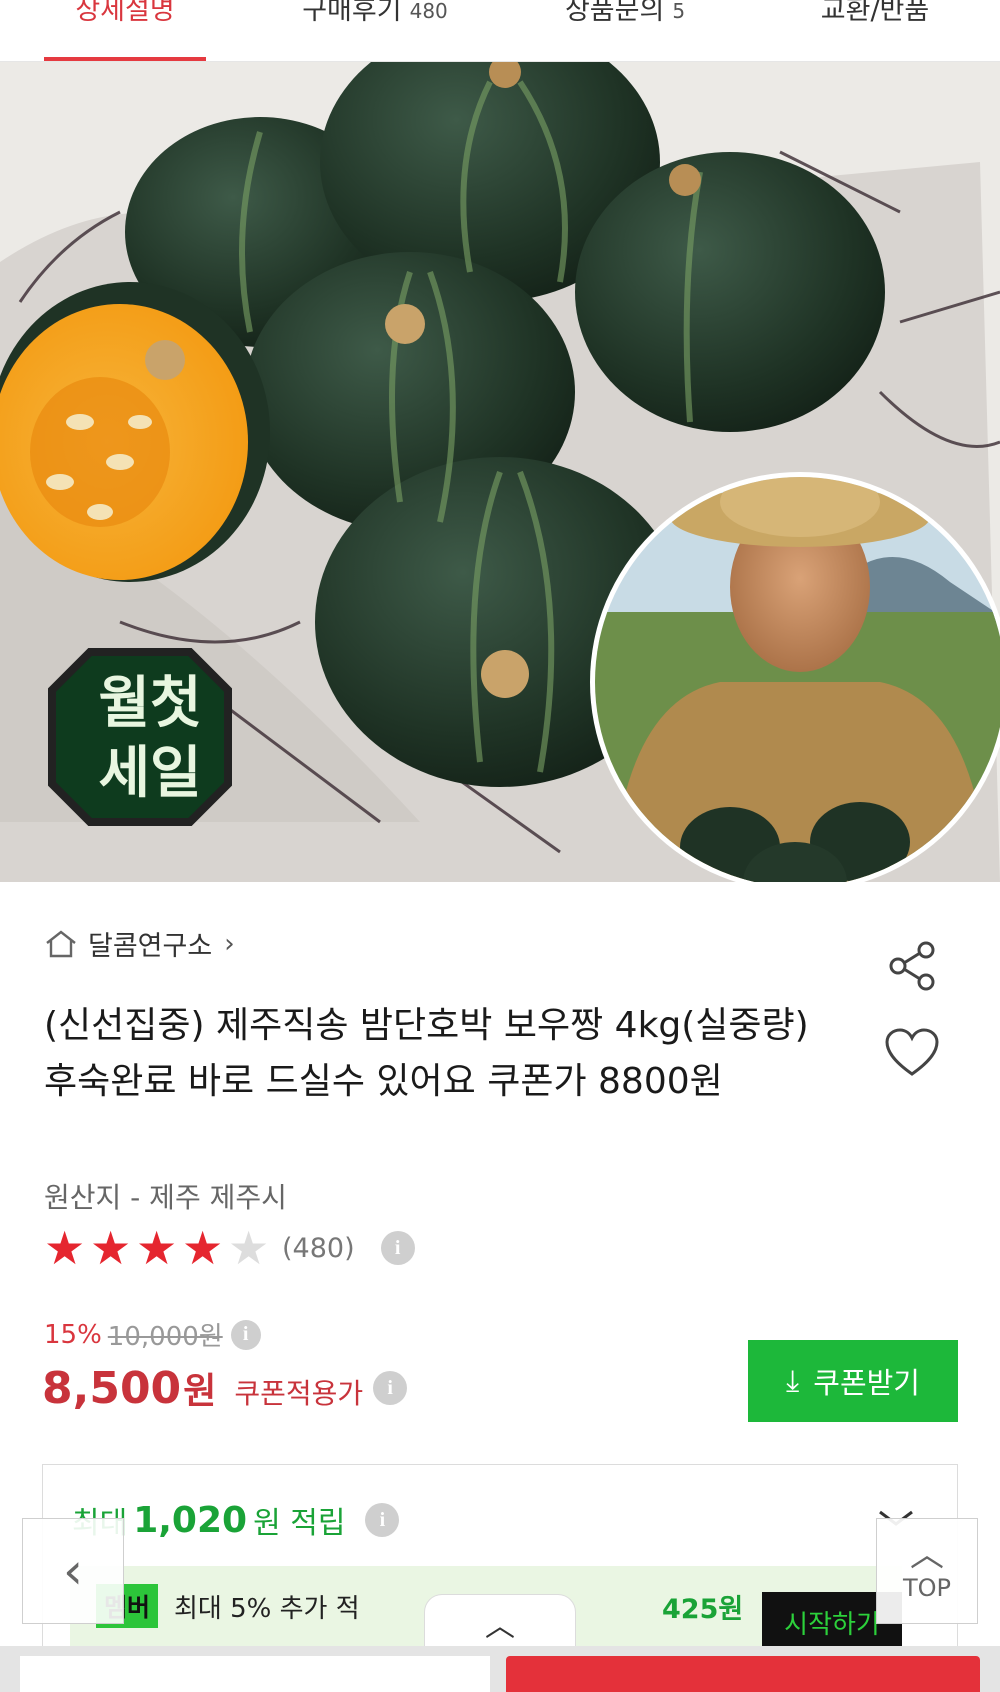  Describe the element at coordinates (866, 1383) in the screenshot. I see `get-coupon-label: 쿠폰받기` at that location.